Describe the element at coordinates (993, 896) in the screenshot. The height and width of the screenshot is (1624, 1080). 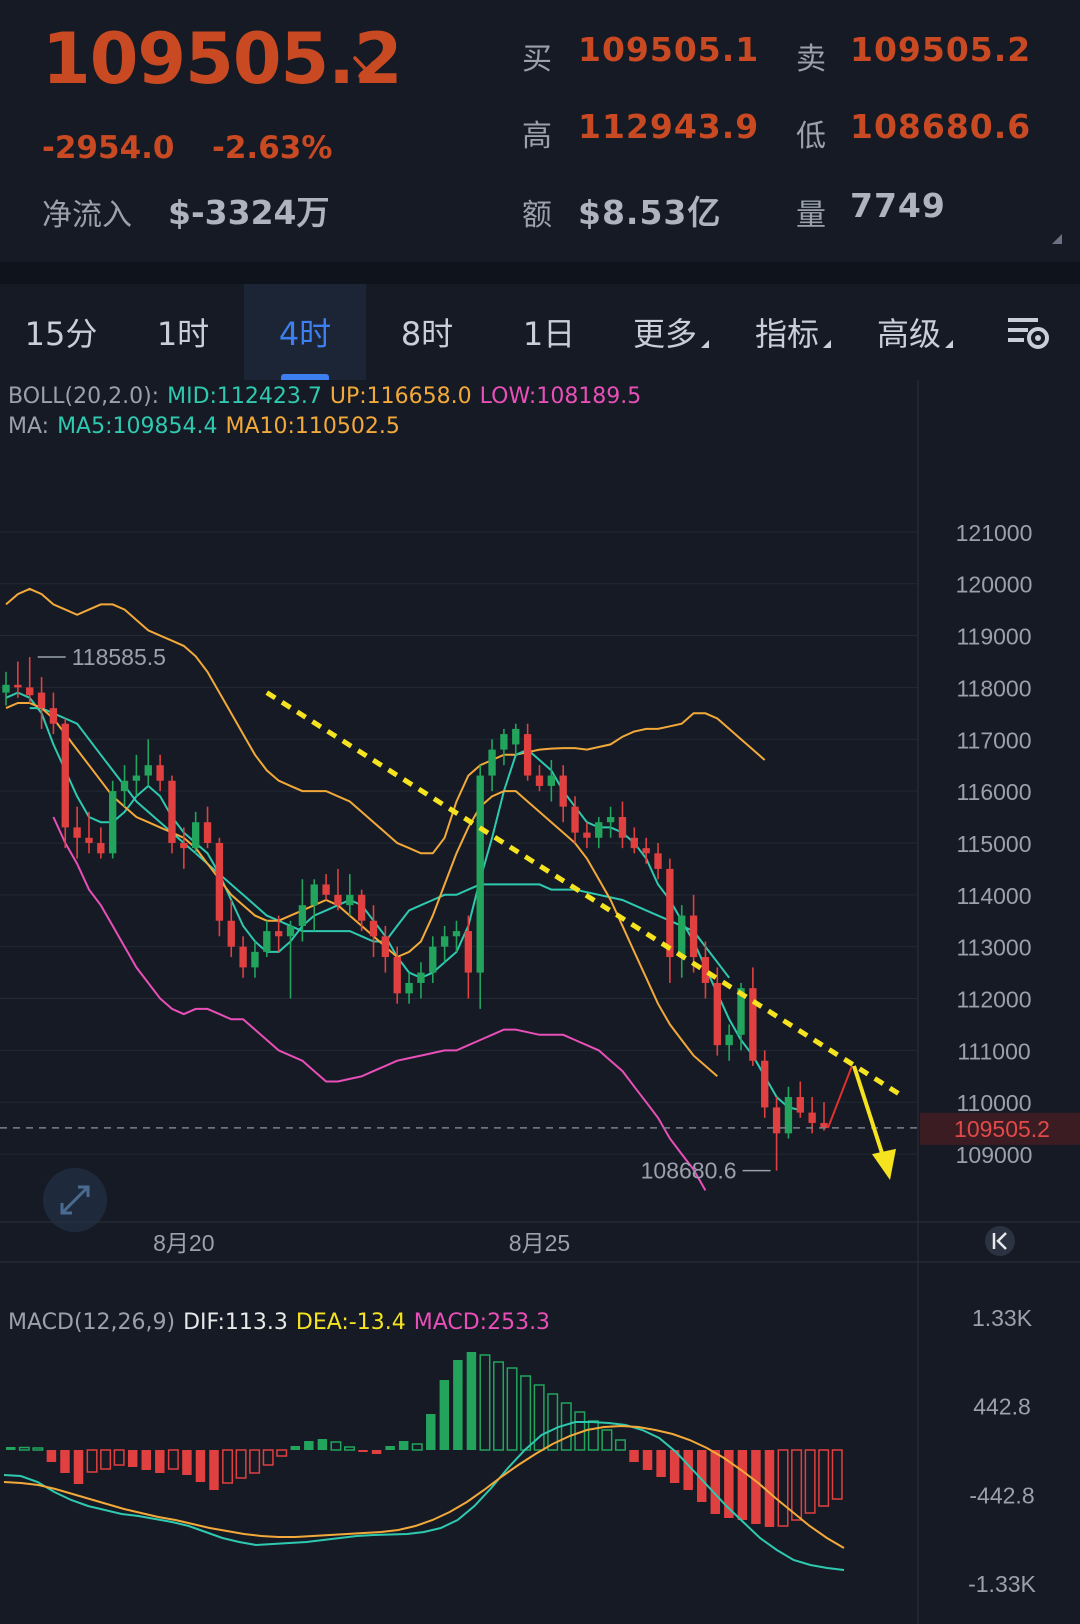
I see `y-tick-label: 114000` at that location.